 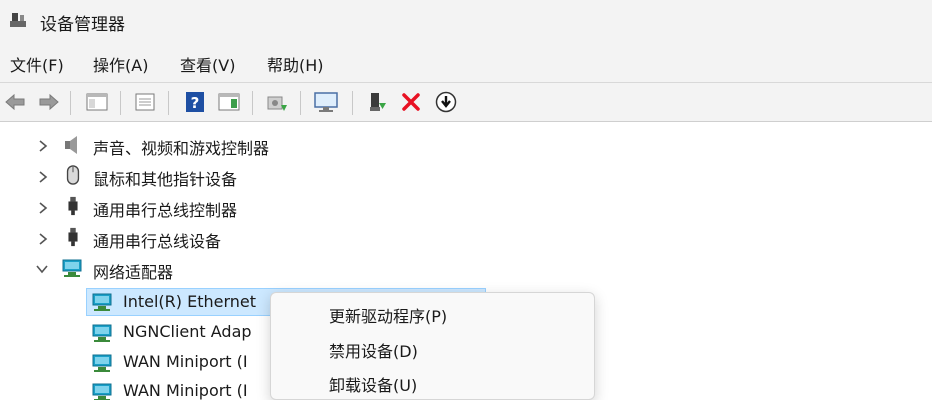 I want to click on chevron-down-icon, so click(x=42, y=269).